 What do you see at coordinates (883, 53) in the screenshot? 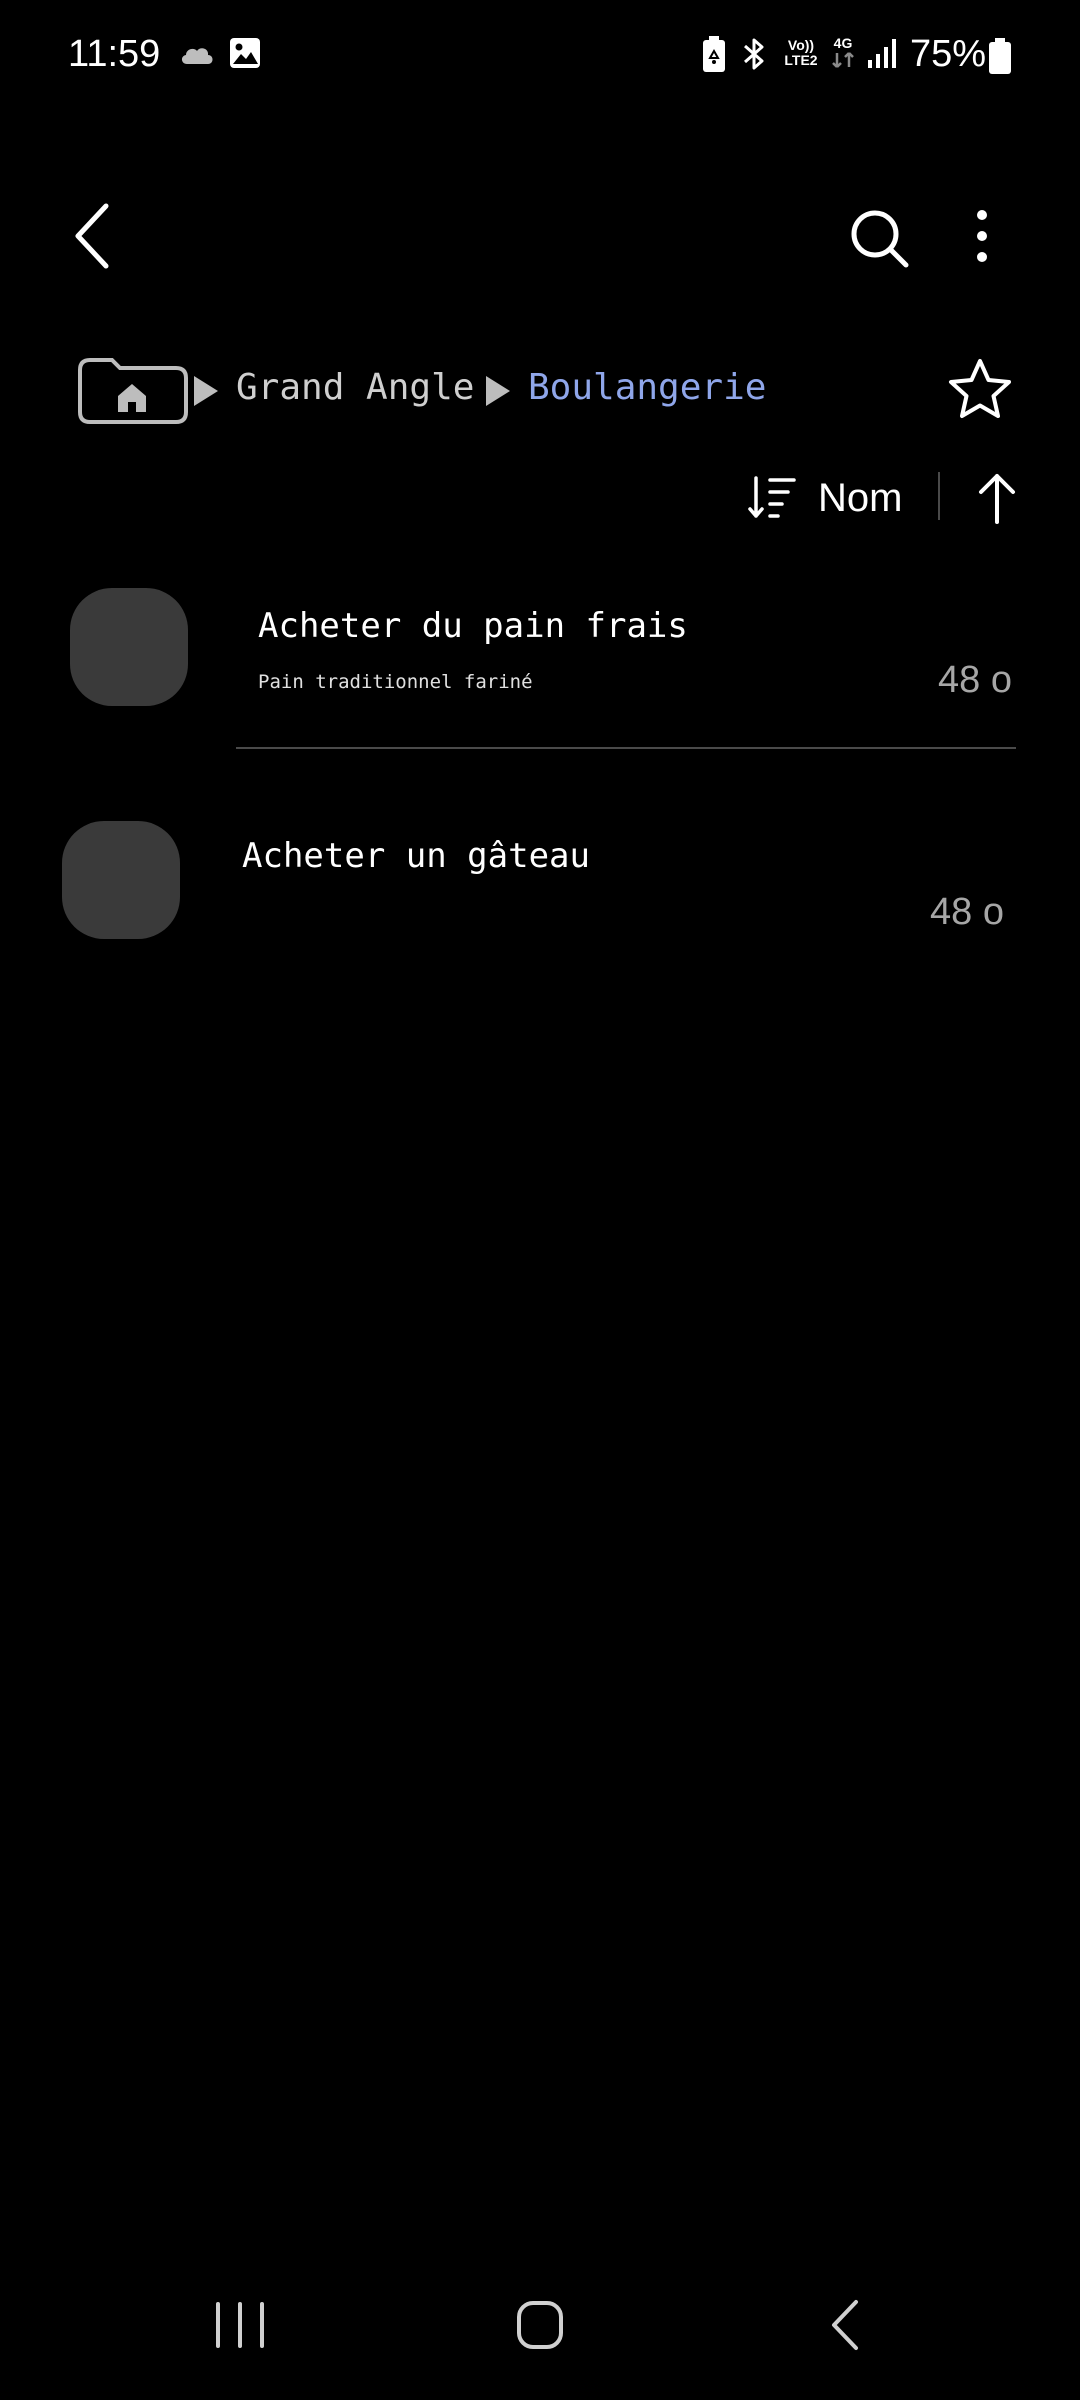
I see `signal-icon` at bounding box center [883, 53].